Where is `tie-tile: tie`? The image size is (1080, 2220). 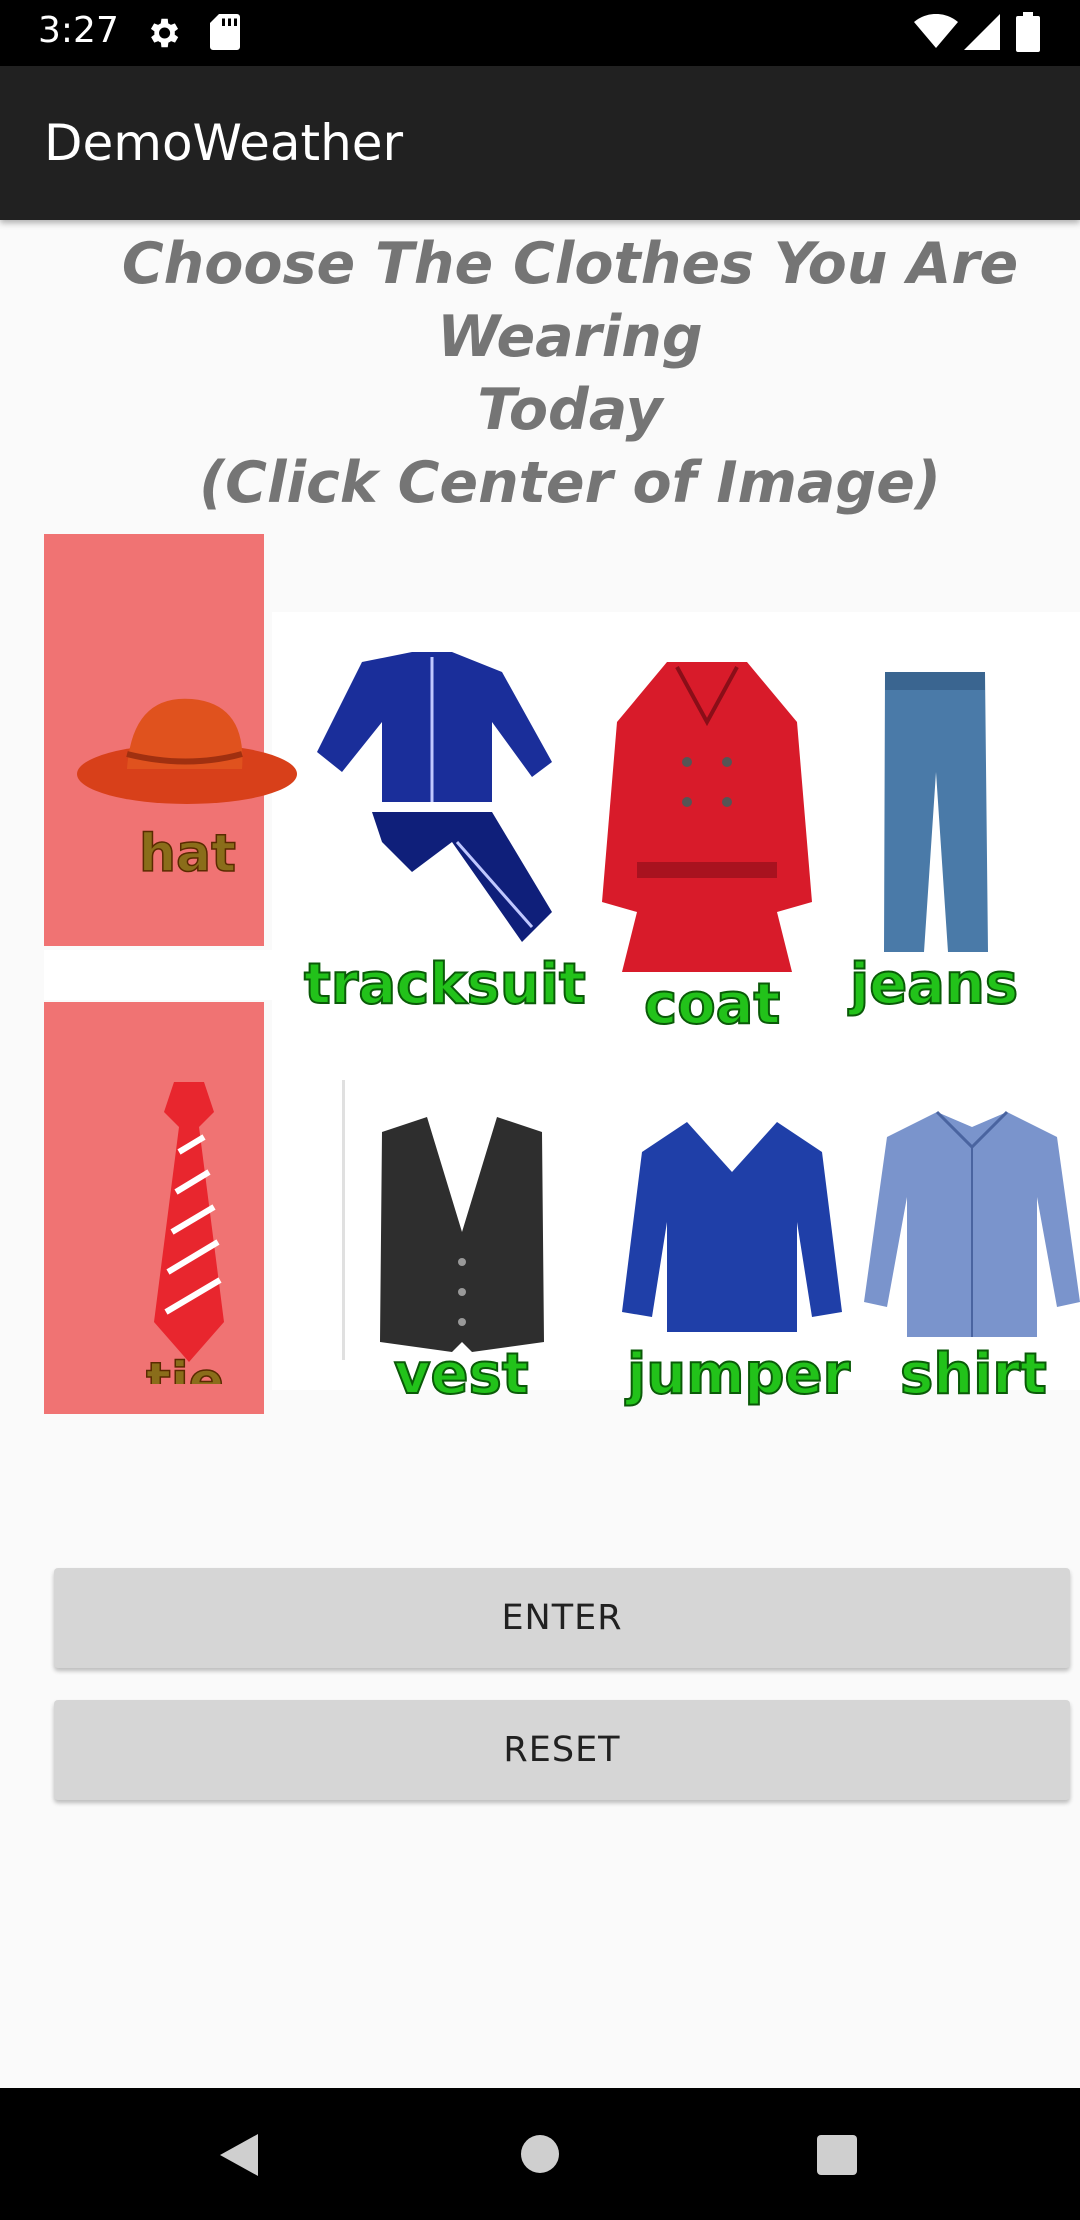 tie-tile: tie is located at coordinates (154, 1208).